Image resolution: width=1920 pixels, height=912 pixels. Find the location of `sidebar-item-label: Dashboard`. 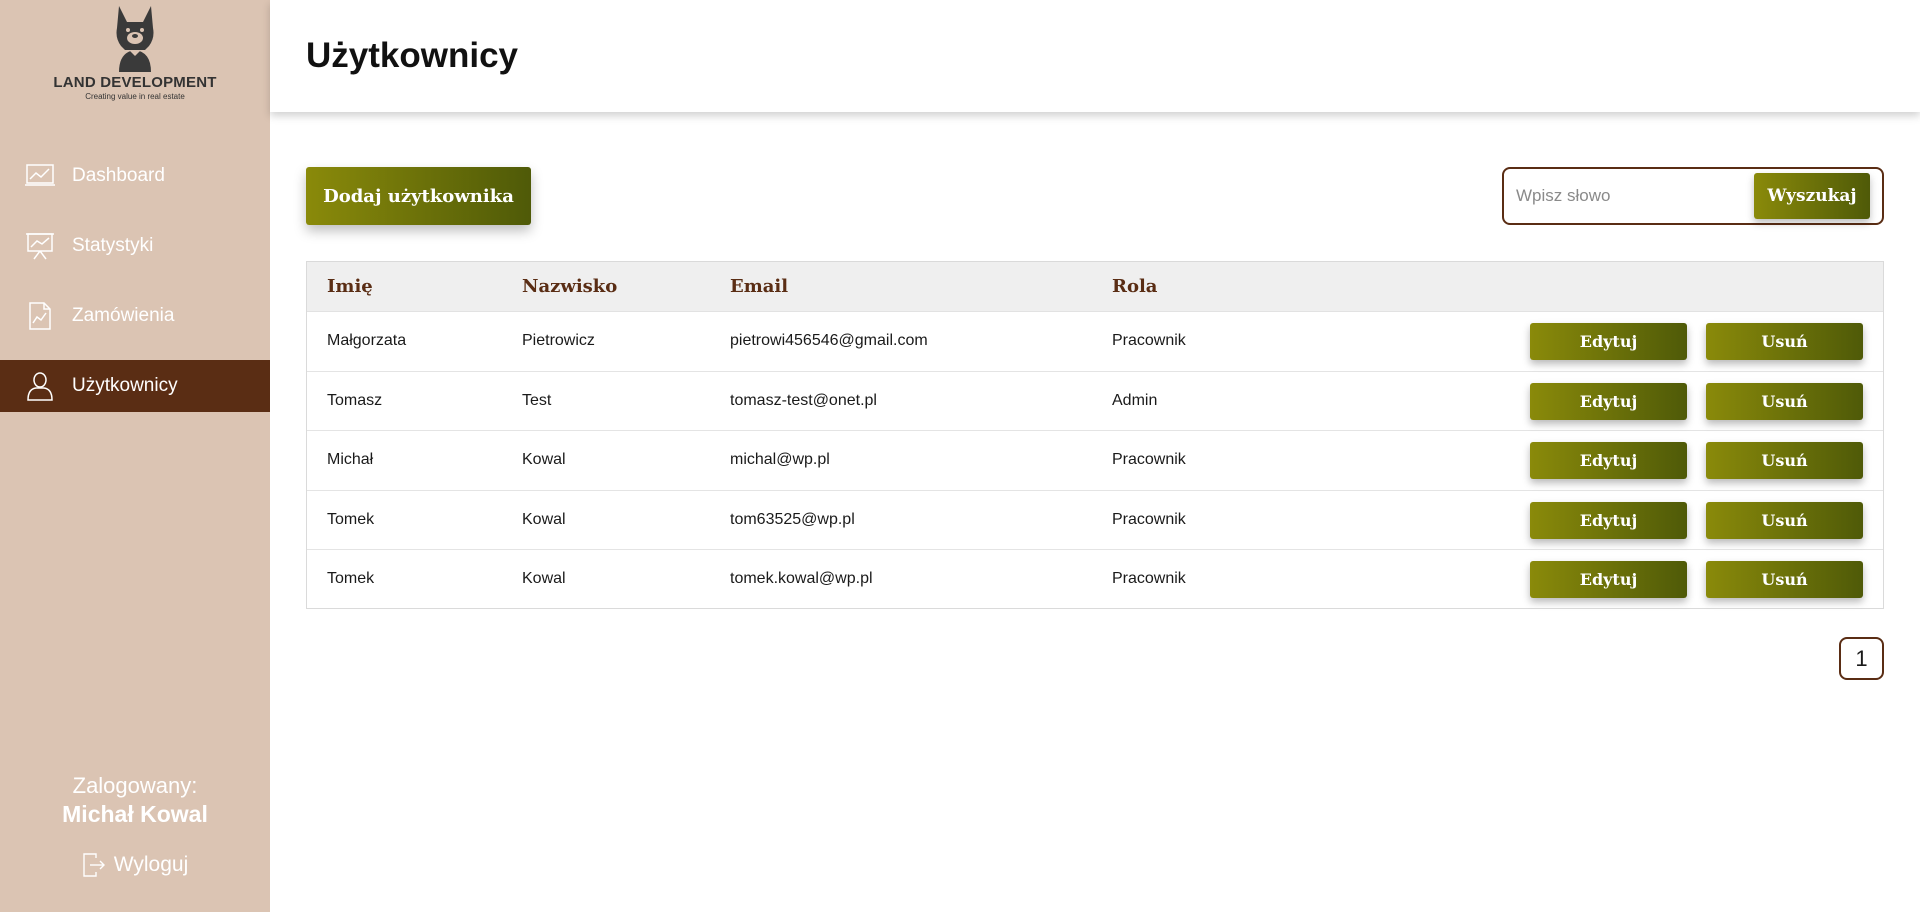

sidebar-item-label: Dashboard is located at coordinates (118, 175).